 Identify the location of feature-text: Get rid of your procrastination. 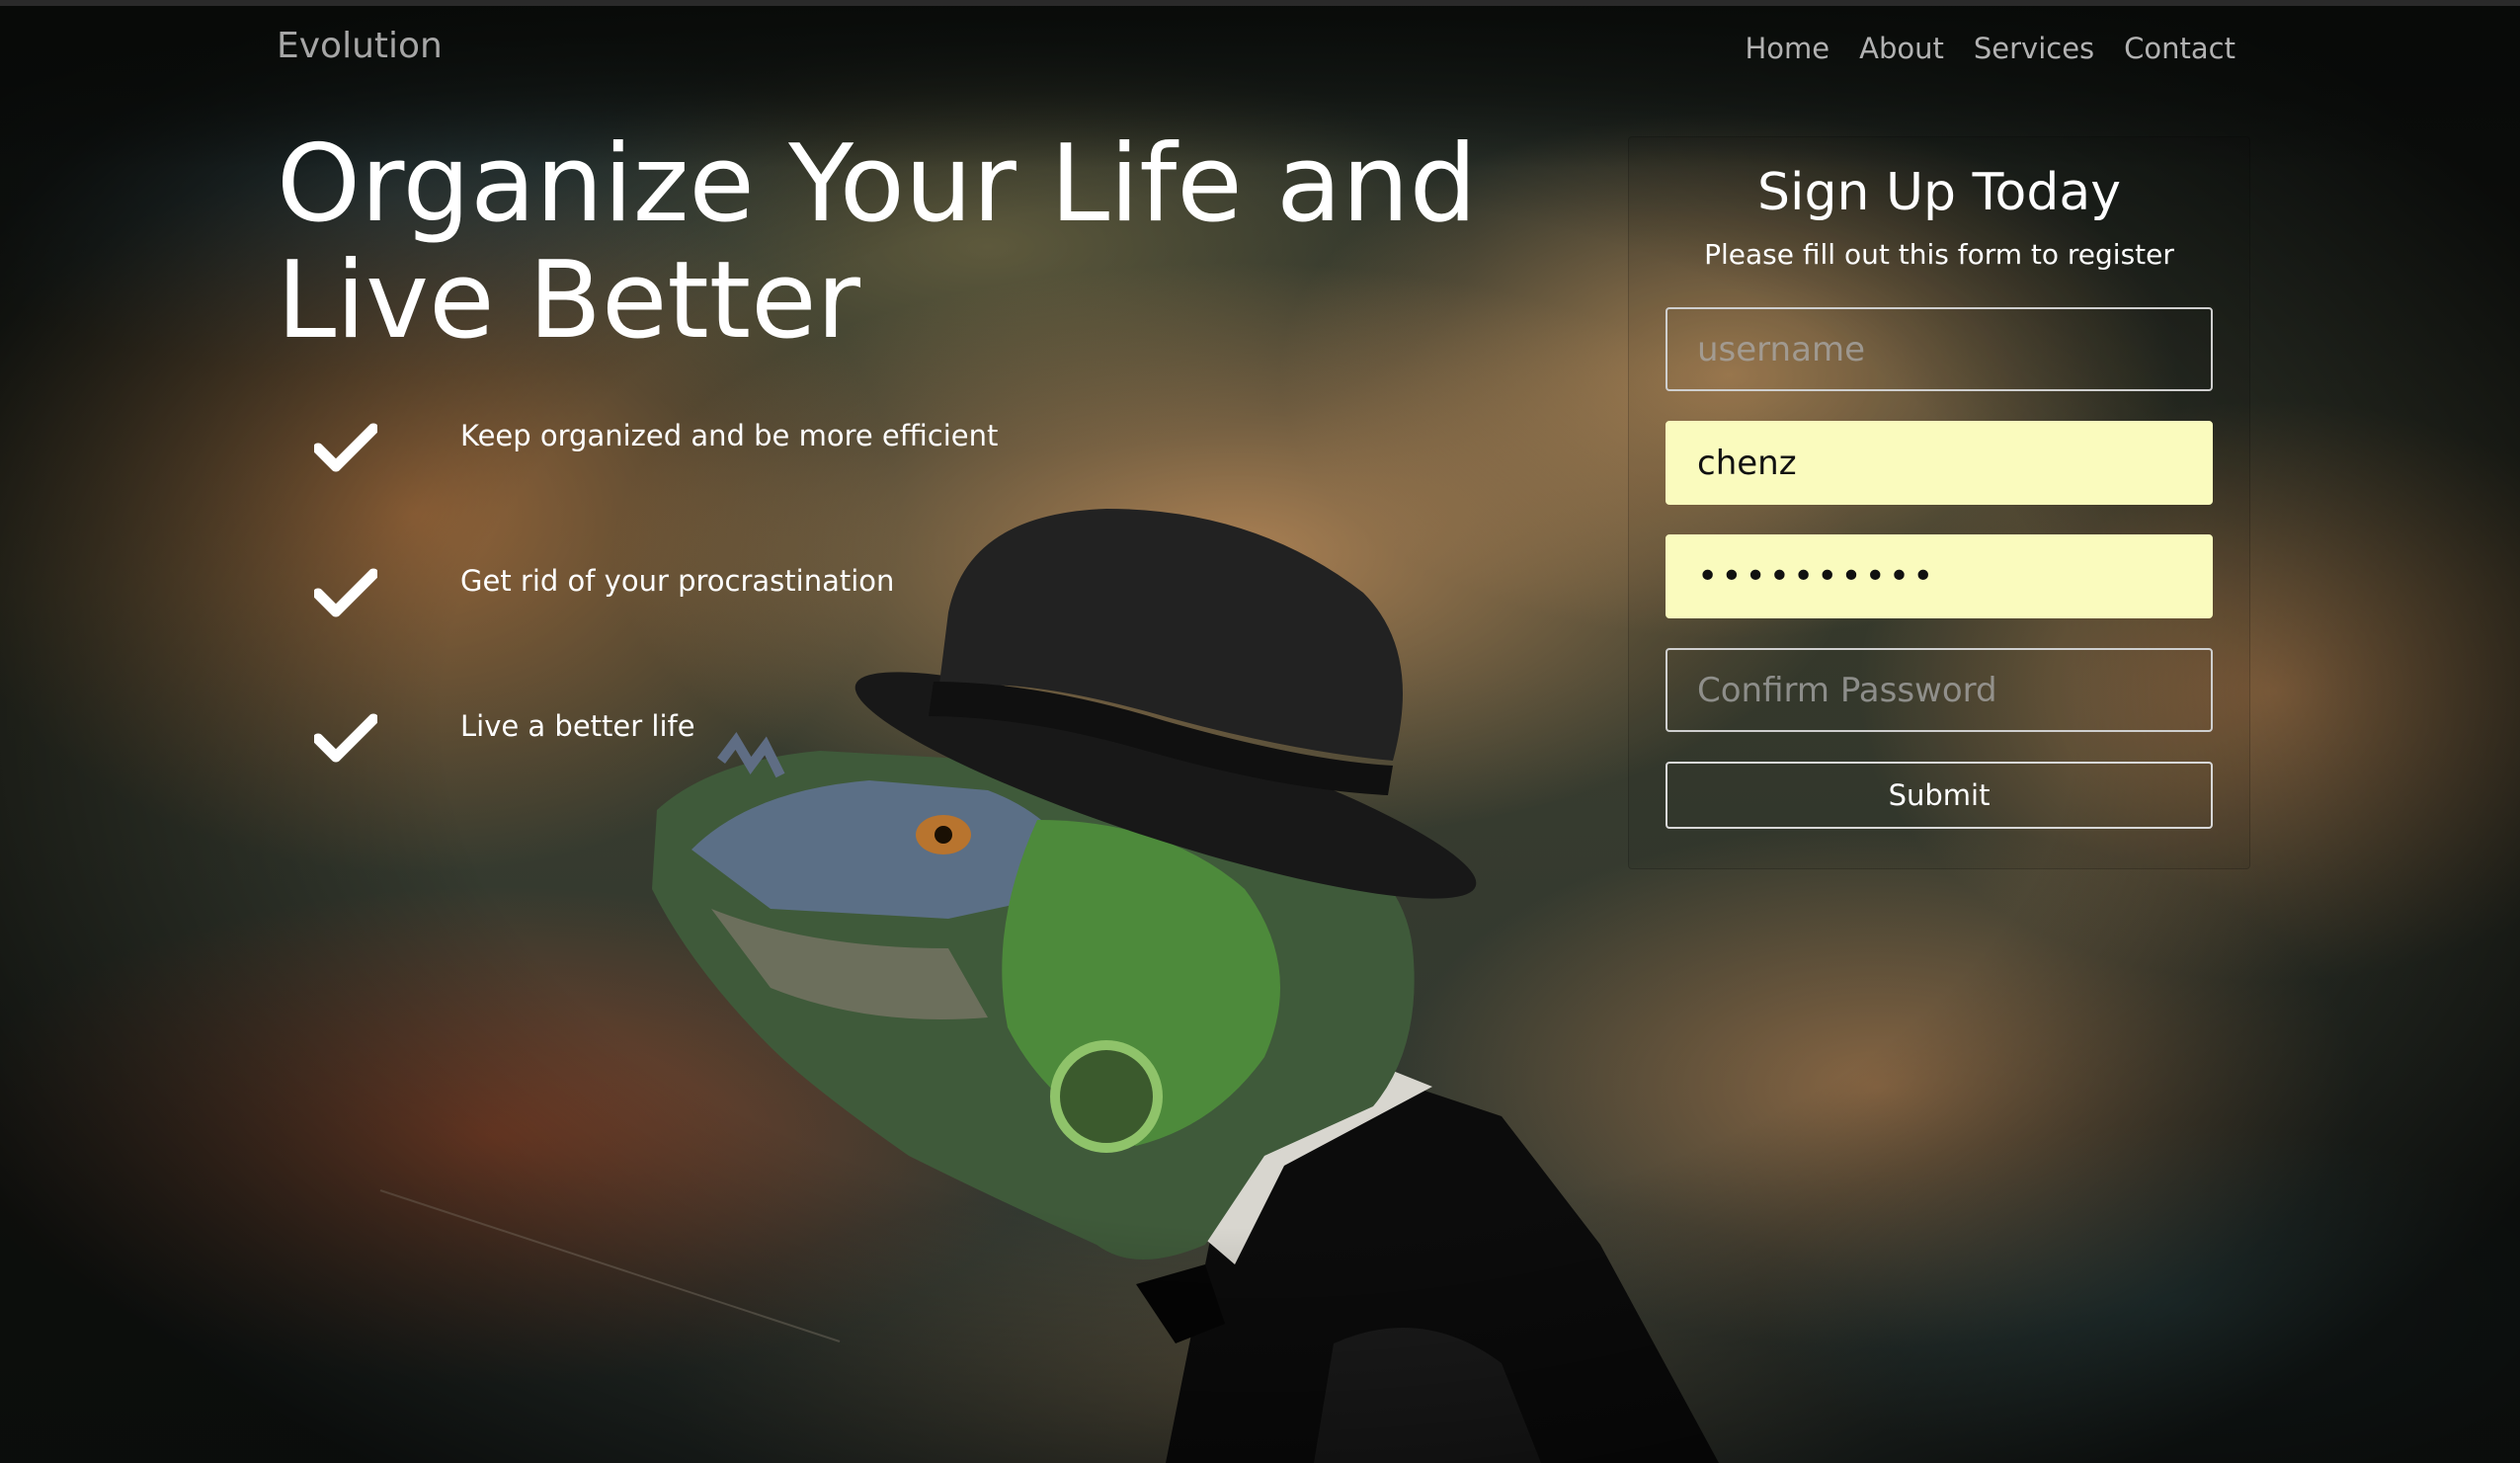
(678, 581).